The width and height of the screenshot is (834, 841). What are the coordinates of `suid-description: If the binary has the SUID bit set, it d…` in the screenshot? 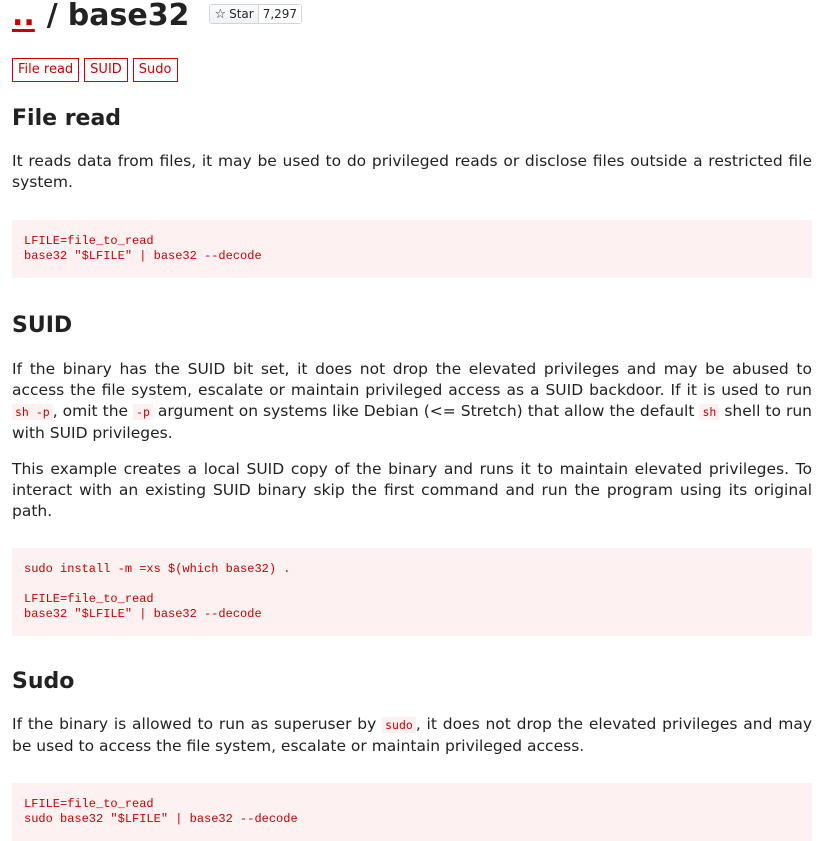 It's located at (412, 401).